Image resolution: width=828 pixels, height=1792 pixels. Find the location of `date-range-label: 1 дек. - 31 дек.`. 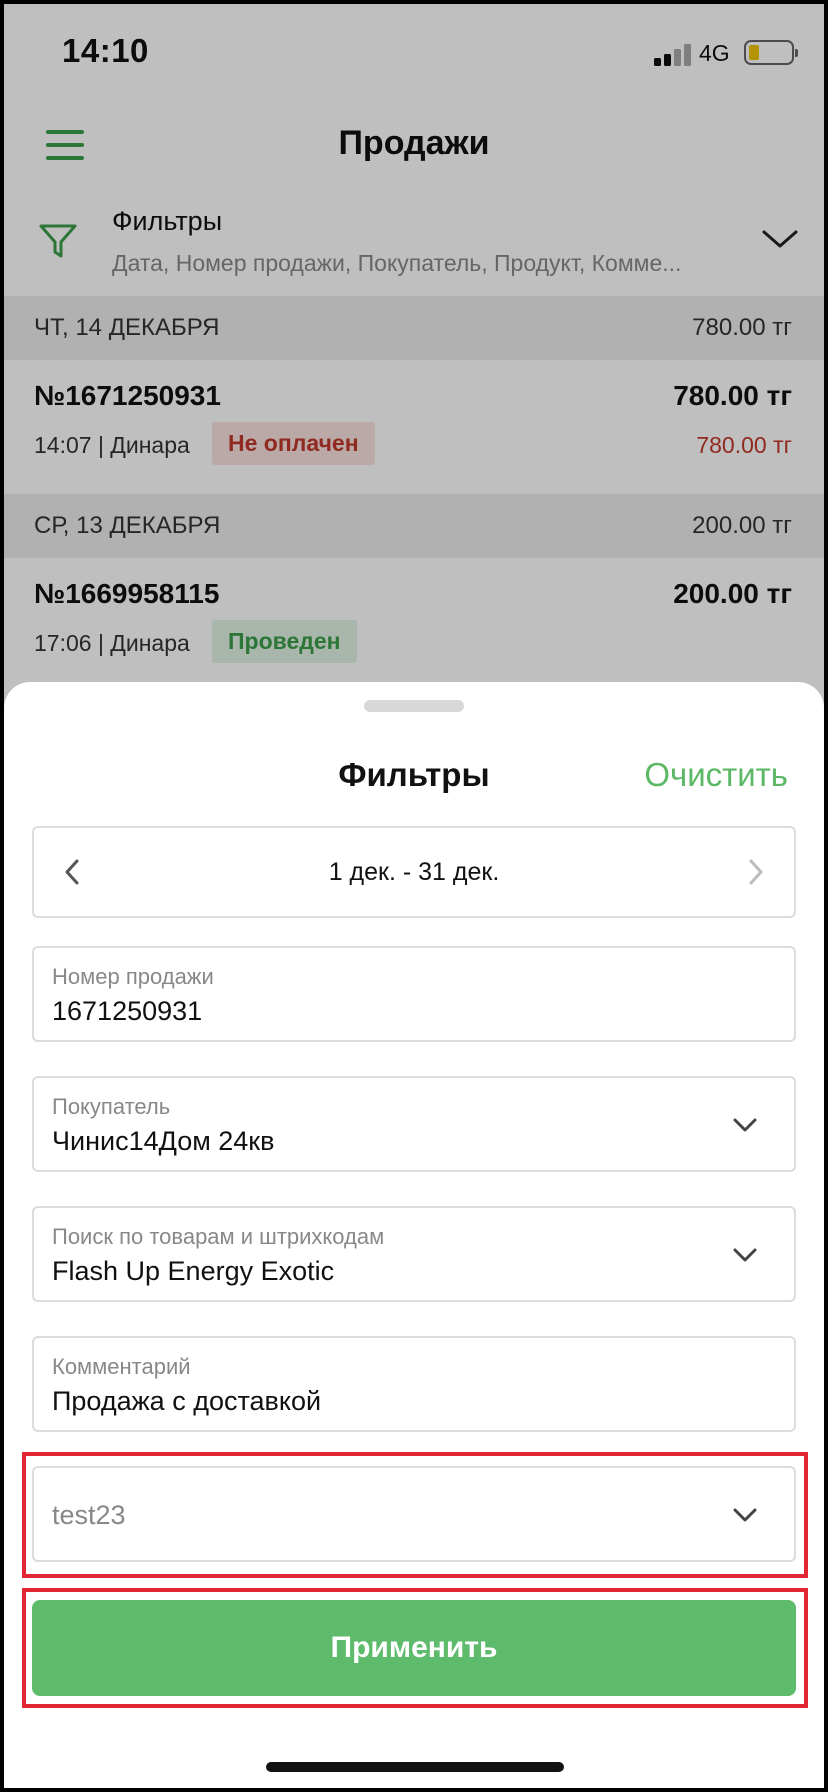

date-range-label: 1 дек. - 31 дек. is located at coordinates (414, 872).